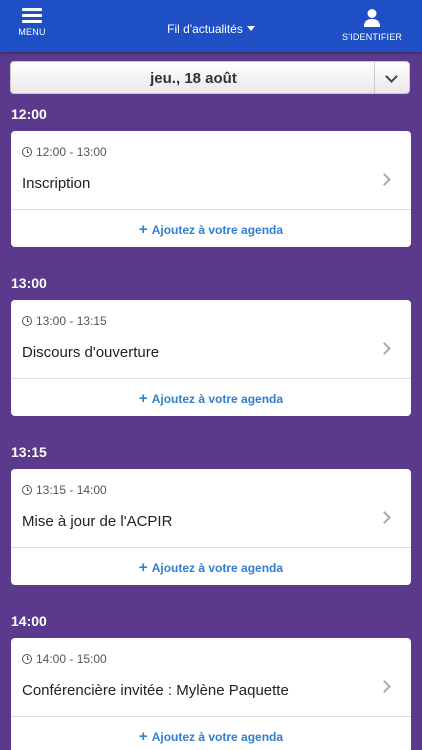 The width and height of the screenshot is (422, 750). Describe the element at coordinates (64, 490) in the screenshot. I see `session-time: 13:15 - 14:00` at that location.